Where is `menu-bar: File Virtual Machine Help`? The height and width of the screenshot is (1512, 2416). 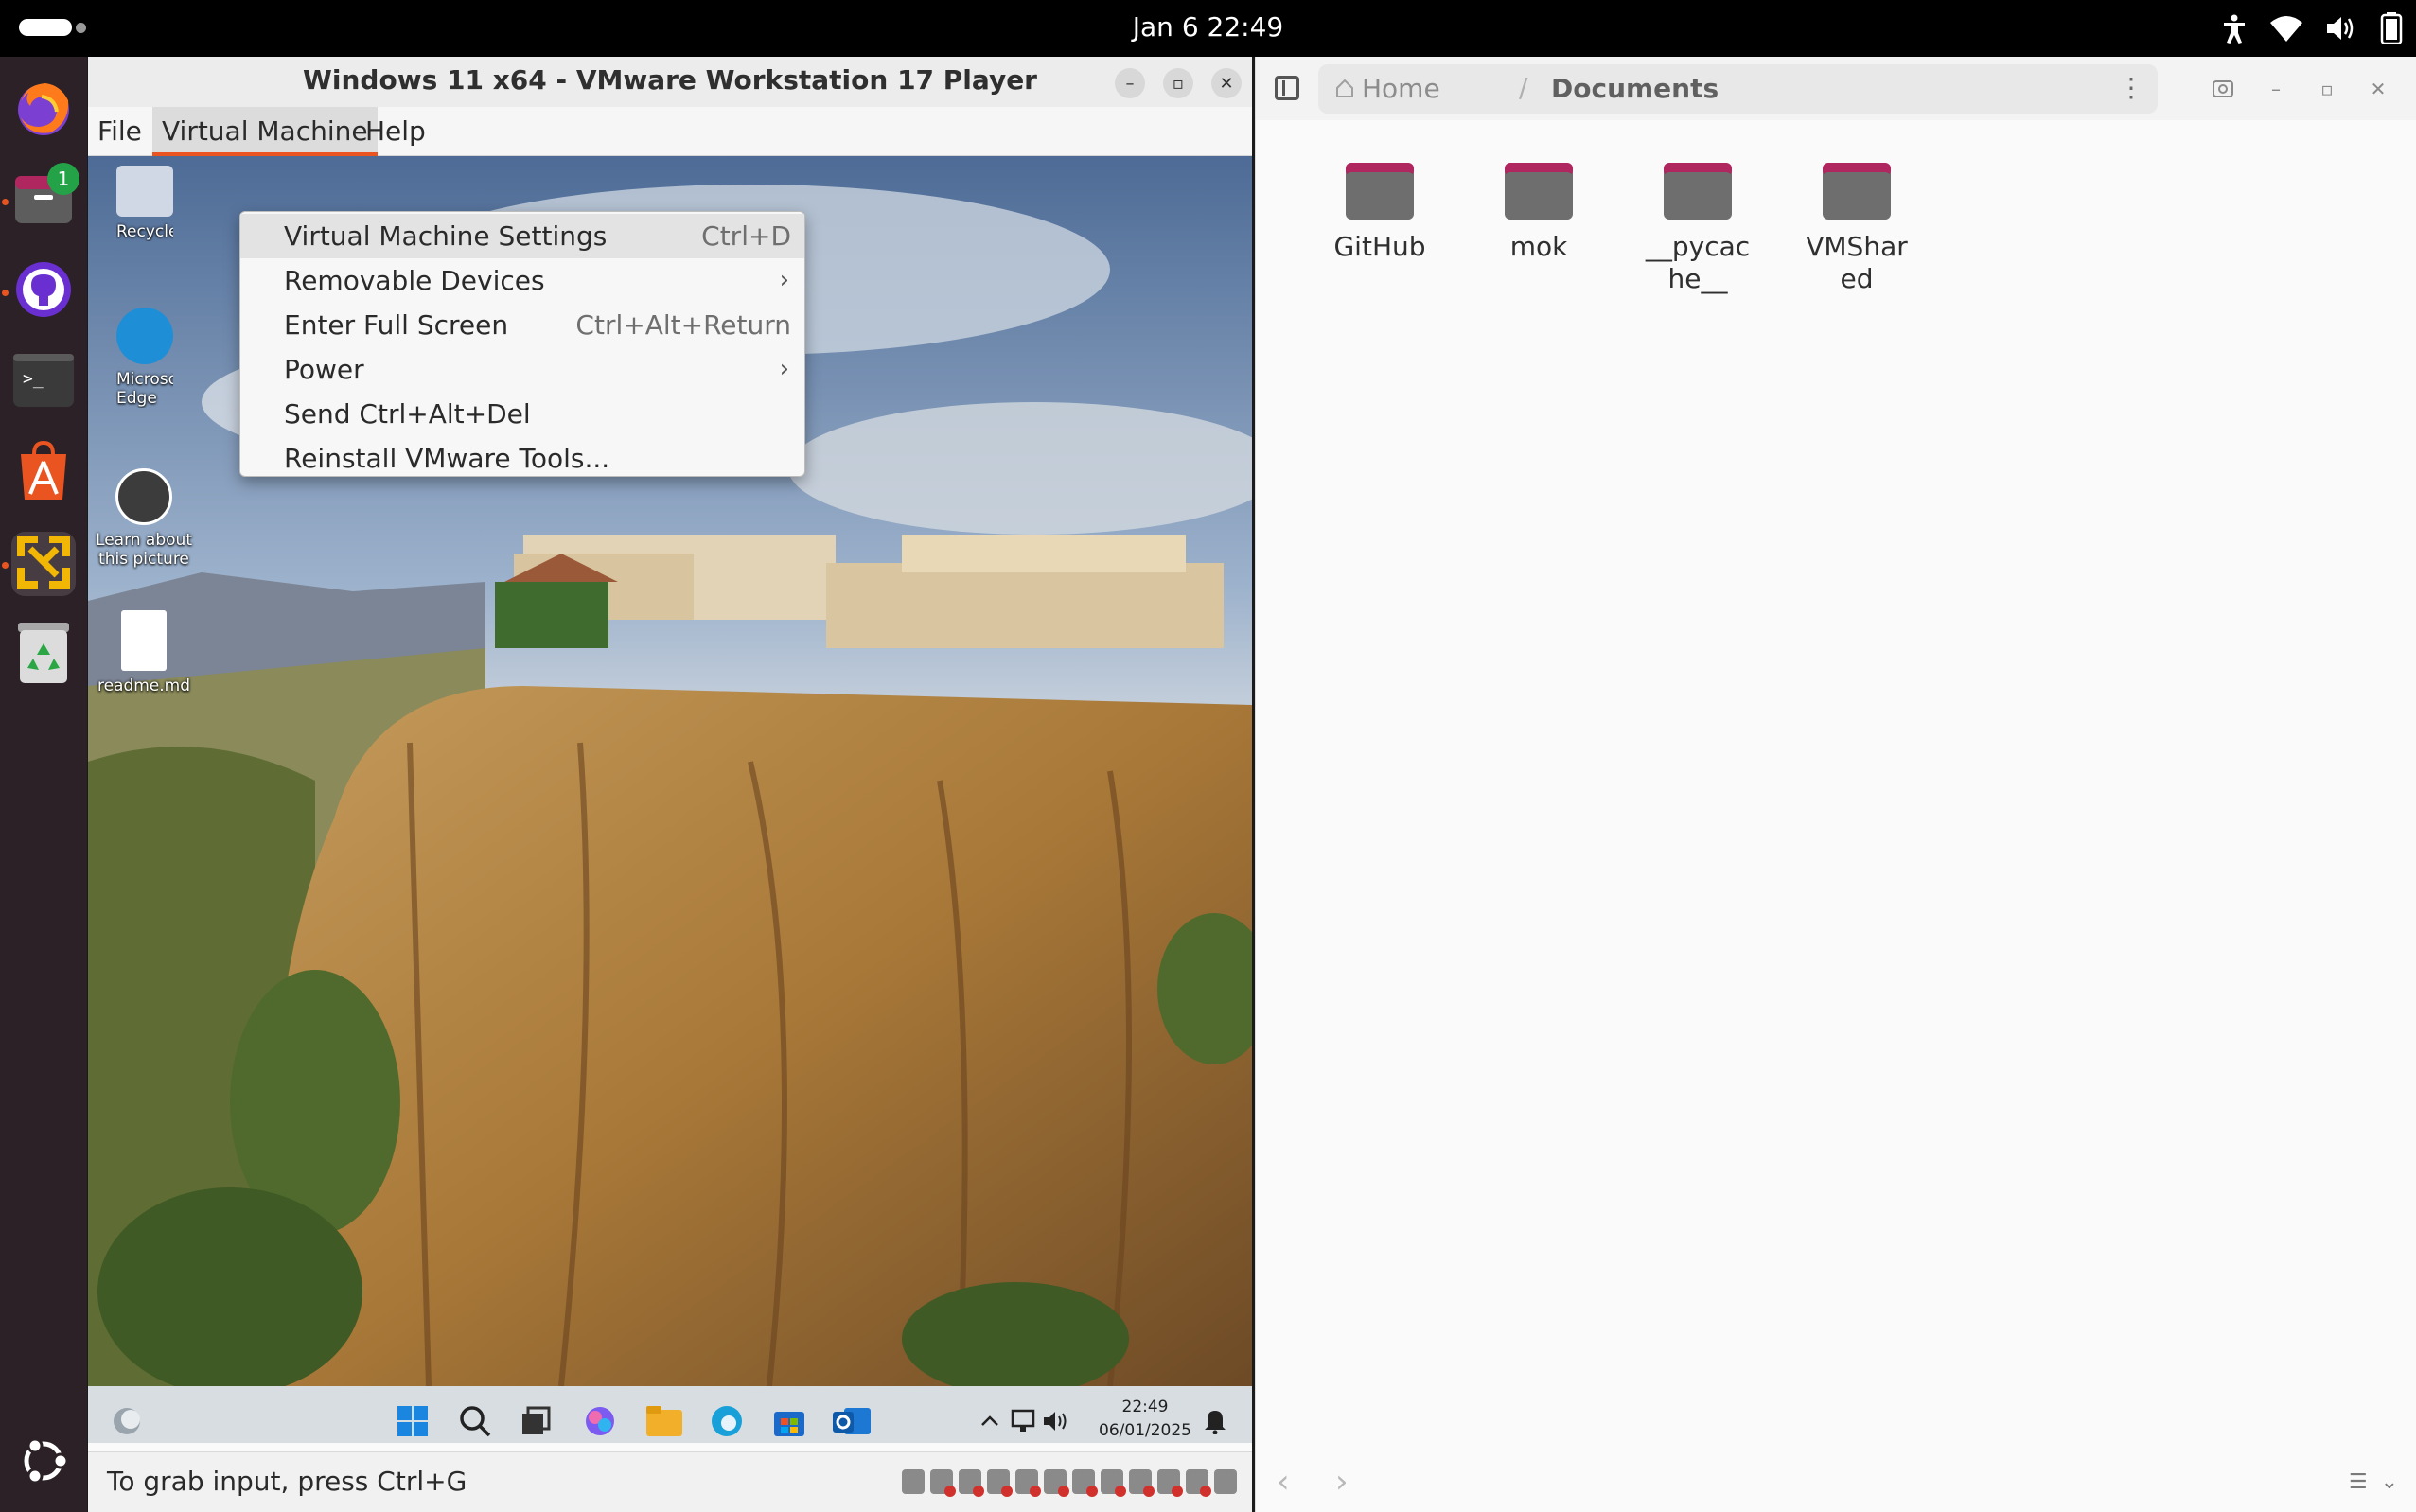 menu-bar: File Virtual Machine Help is located at coordinates (670, 131).